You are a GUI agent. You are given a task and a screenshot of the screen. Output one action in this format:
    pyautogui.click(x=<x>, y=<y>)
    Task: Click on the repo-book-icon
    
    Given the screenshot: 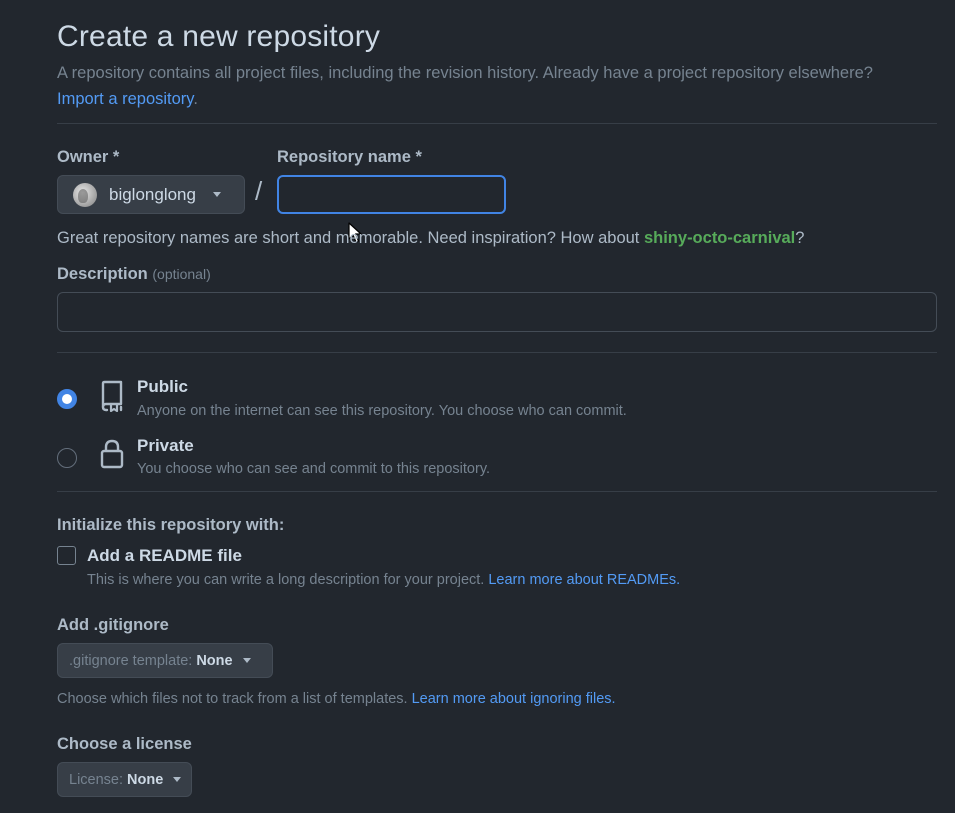 What is the action you would take?
    pyautogui.click(x=112, y=396)
    